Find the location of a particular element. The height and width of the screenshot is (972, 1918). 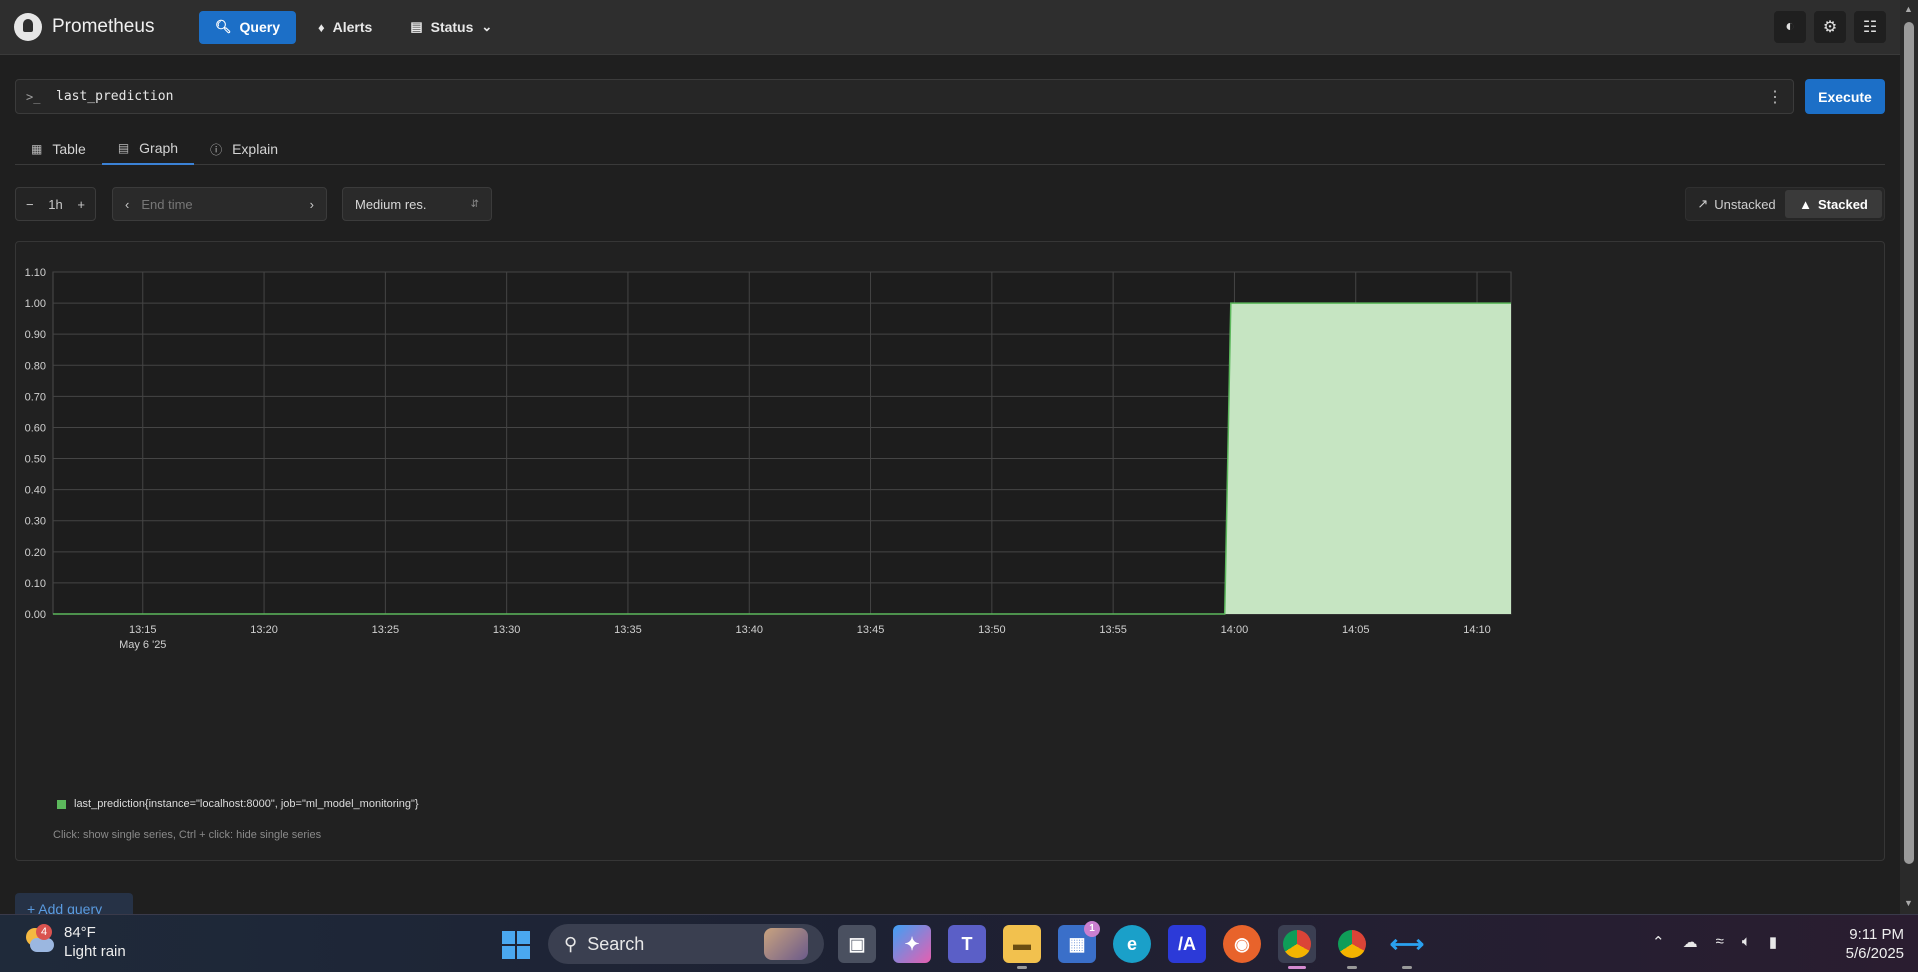

tab-explain: ⓘ Explain is located at coordinates (244, 149).